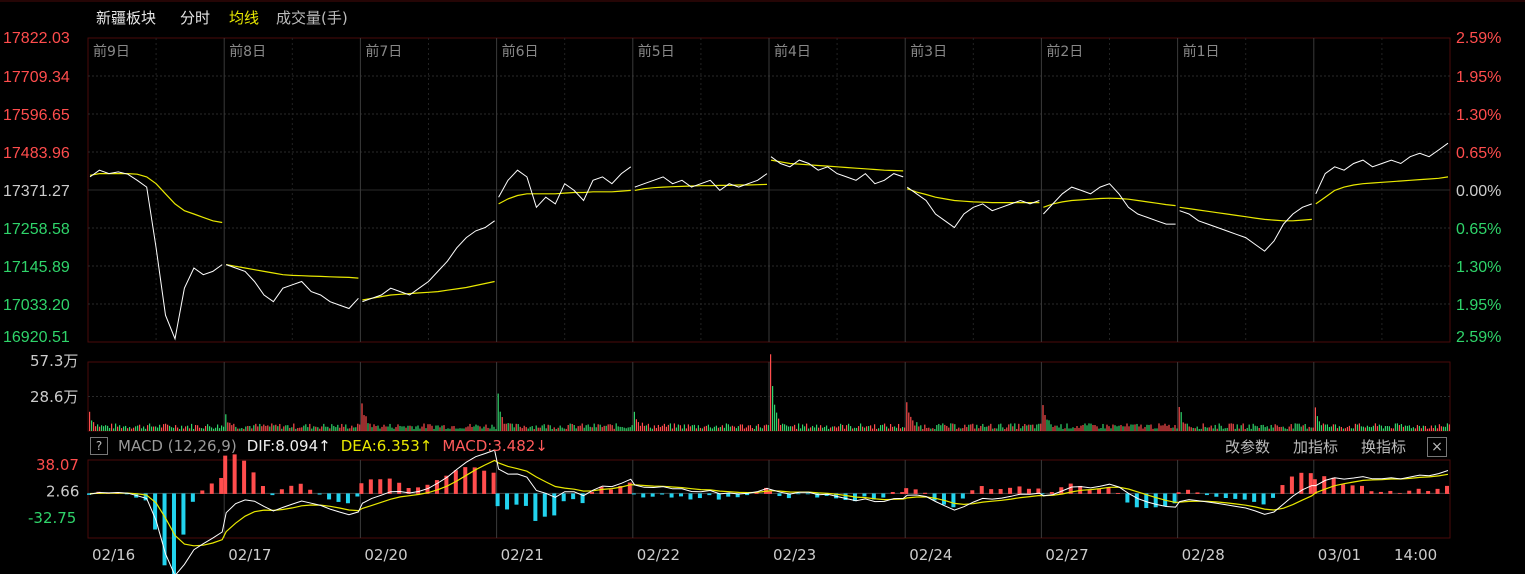  What do you see at coordinates (1415, 555) in the screenshot?
I see `date-label: 14:00` at bounding box center [1415, 555].